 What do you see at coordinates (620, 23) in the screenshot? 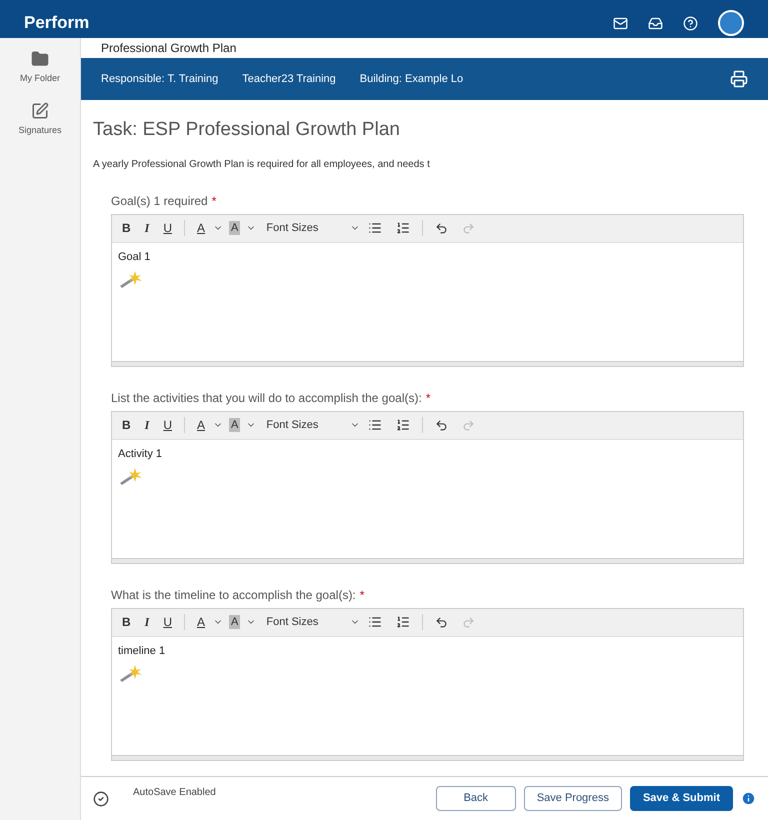
I see `mail-icon` at bounding box center [620, 23].